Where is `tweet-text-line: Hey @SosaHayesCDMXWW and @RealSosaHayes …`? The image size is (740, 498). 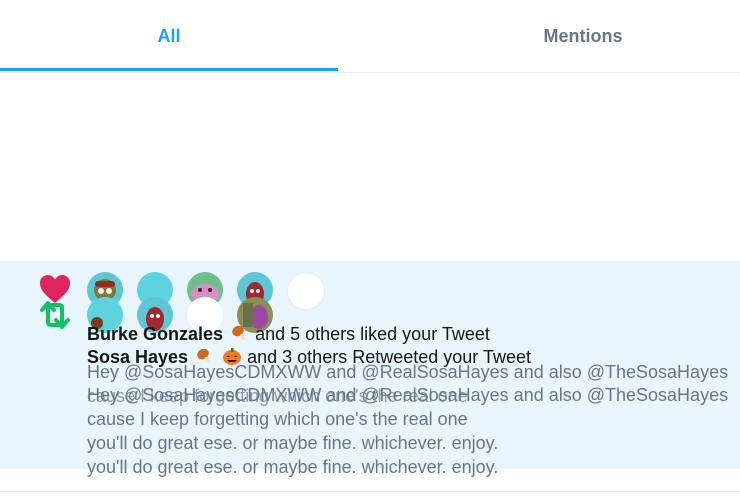
tweet-text-line: Hey @SosaHayesCDMXWW and @RealSosaHayes … is located at coordinates (408, 372).